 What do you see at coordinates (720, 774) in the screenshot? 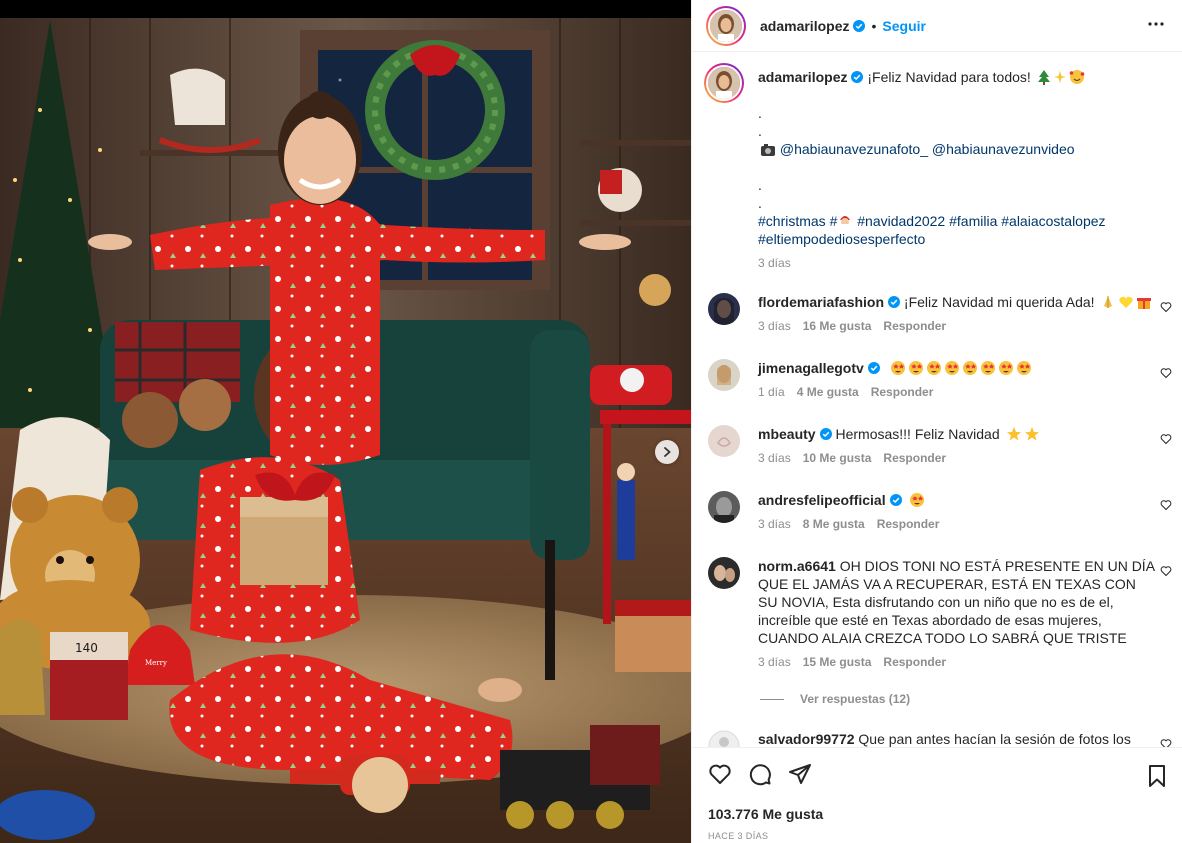
I see `heart-icon` at bounding box center [720, 774].